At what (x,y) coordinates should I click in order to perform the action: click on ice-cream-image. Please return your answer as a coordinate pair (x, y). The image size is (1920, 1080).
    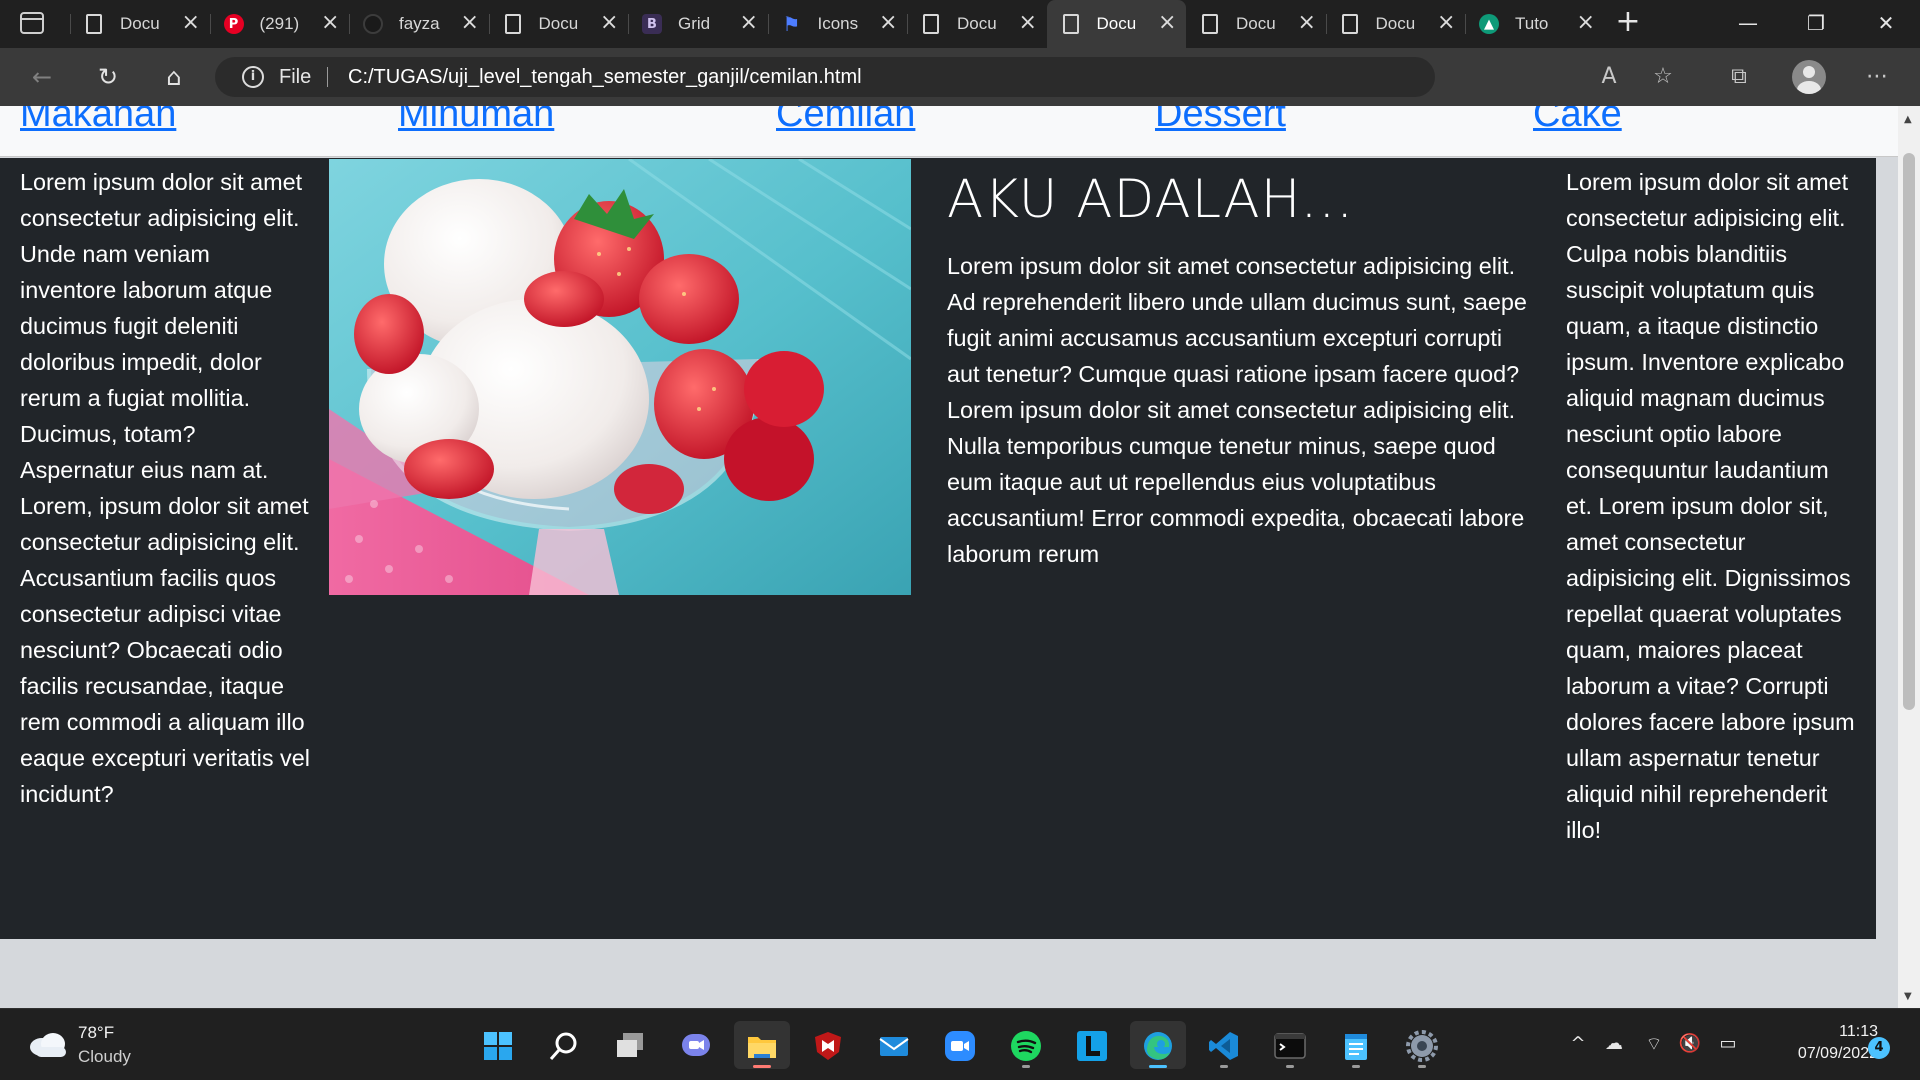
    Looking at the image, I should click on (620, 377).